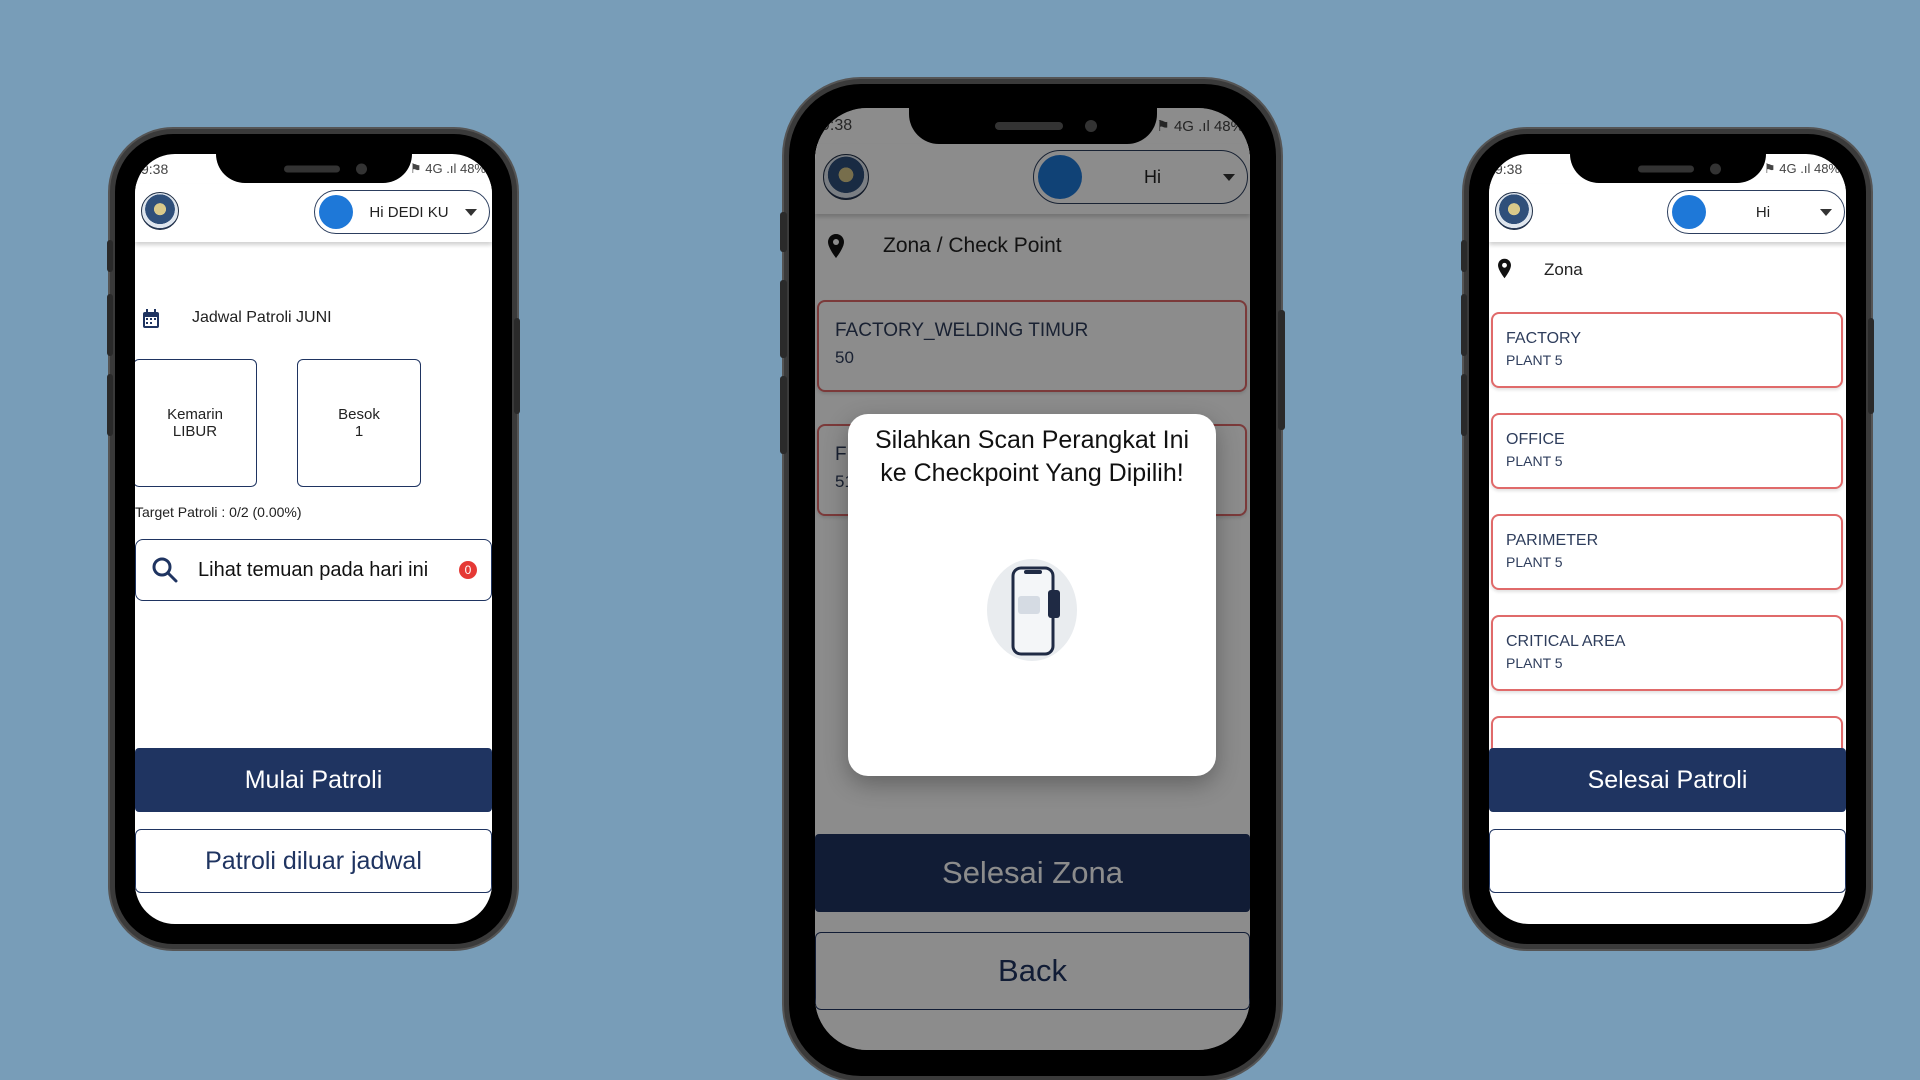 The width and height of the screenshot is (1920, 1080). Describe the element at coordinates (468, 570) in the screenshot. I see `findings-count-badge: 0` at that location.